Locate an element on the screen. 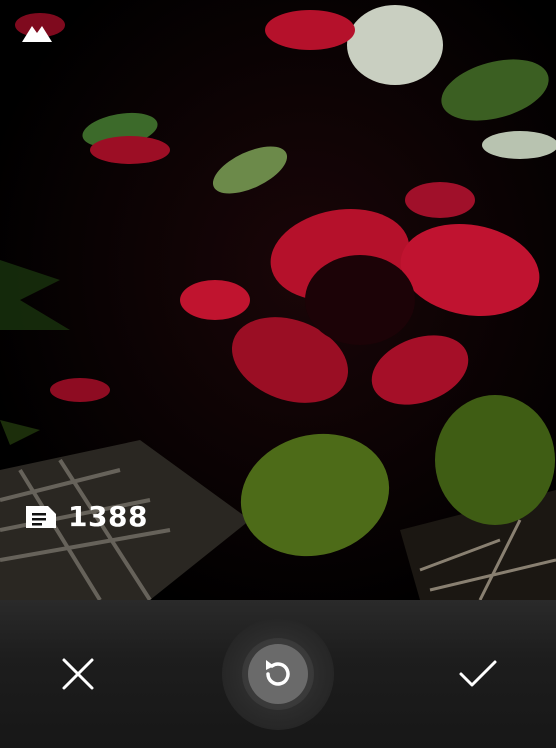 This screenshot has height=748, width=556. close-icon is located at coordinates (78, 674).